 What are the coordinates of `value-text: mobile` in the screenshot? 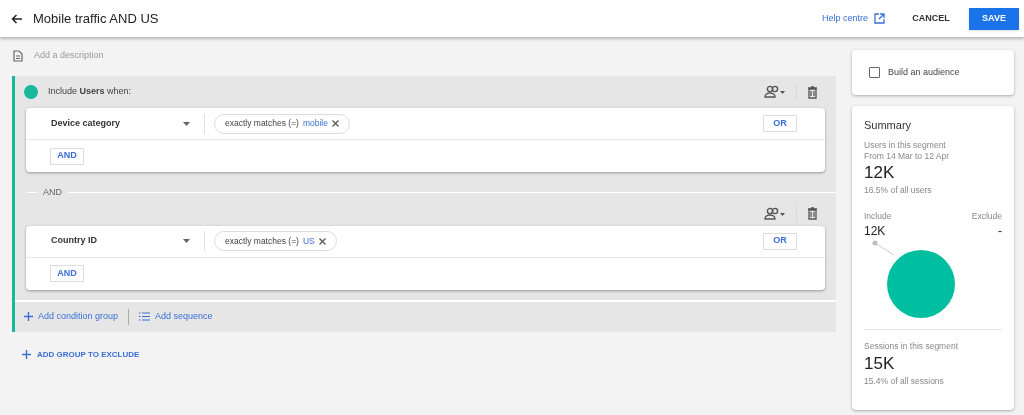 It's located at (315, 123).